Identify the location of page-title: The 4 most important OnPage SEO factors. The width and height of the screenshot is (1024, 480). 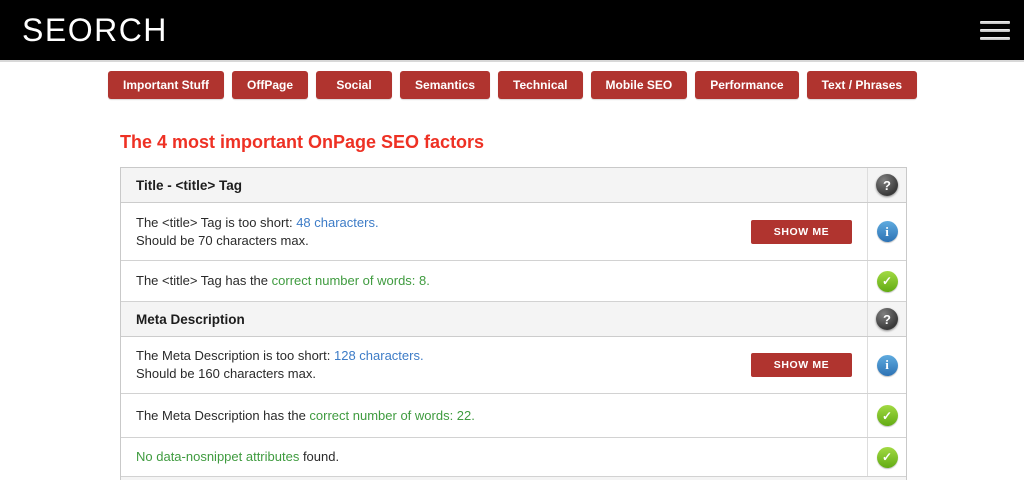
(302, 142).